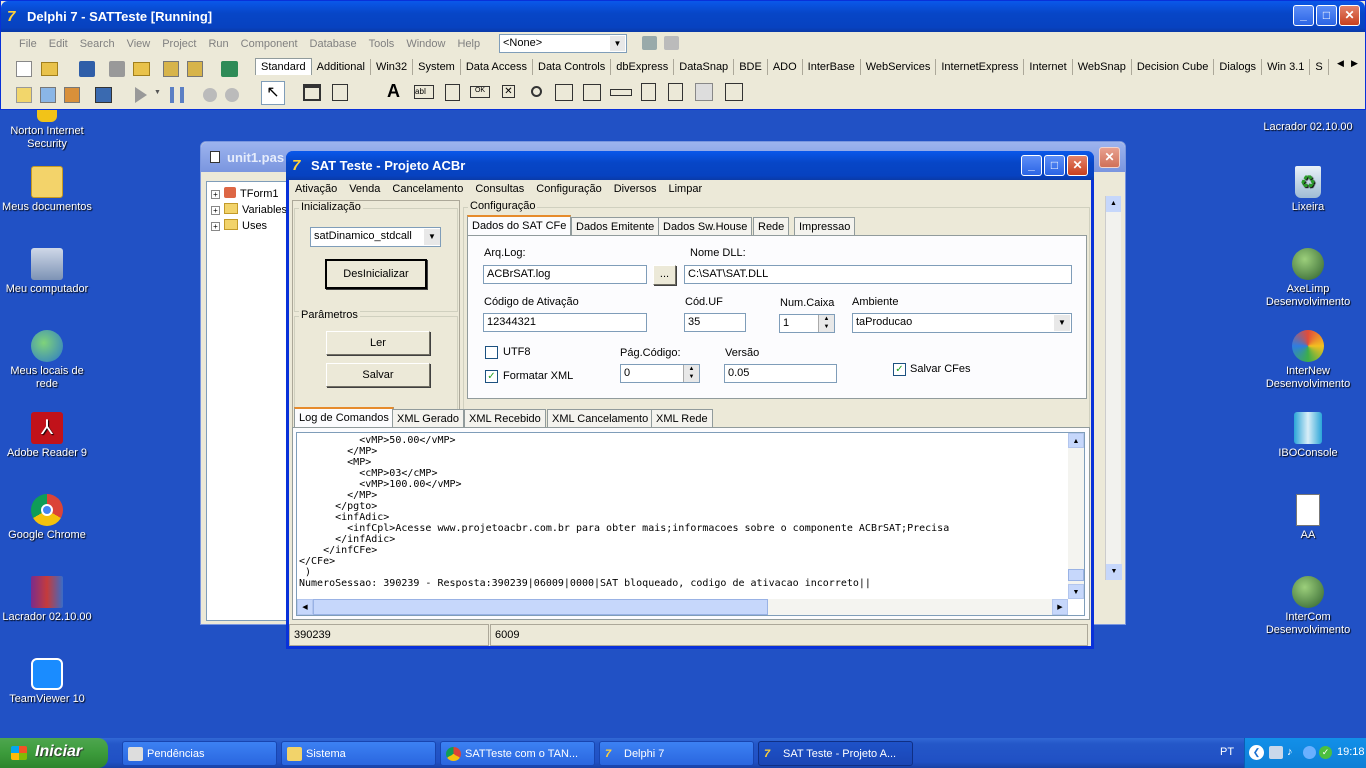 The width and height of the screenshot is (1366, 768). I want to click on add-file-icon, so click(171, 69).